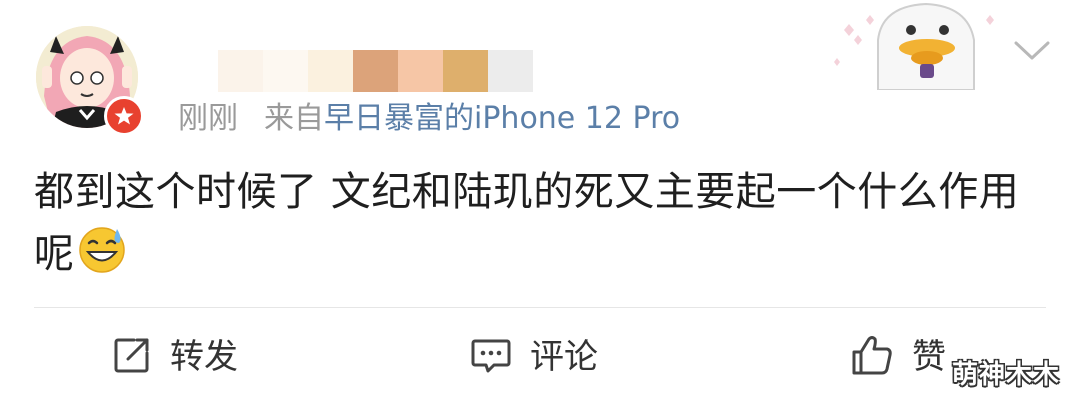 The width and height of the screenshot is (1080, 404). I want to click on repost-label: 转发, so click(204, 357).